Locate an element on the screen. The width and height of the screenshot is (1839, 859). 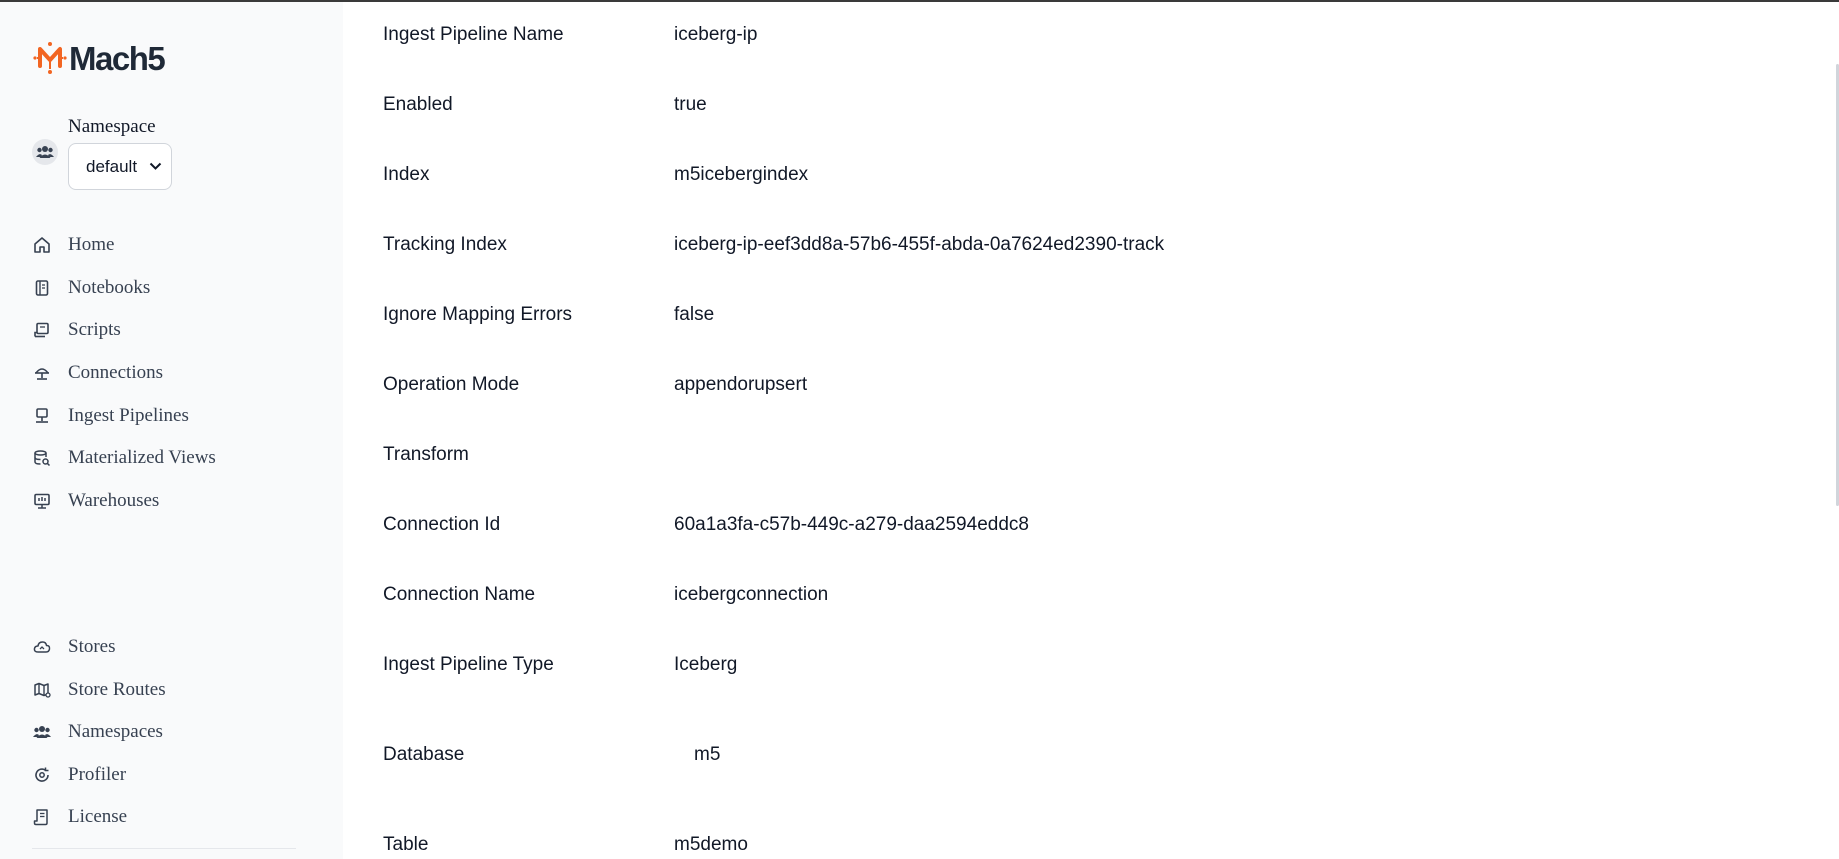
detail-key: Ingest Pipeline Type is located at coordinates (468, 664).